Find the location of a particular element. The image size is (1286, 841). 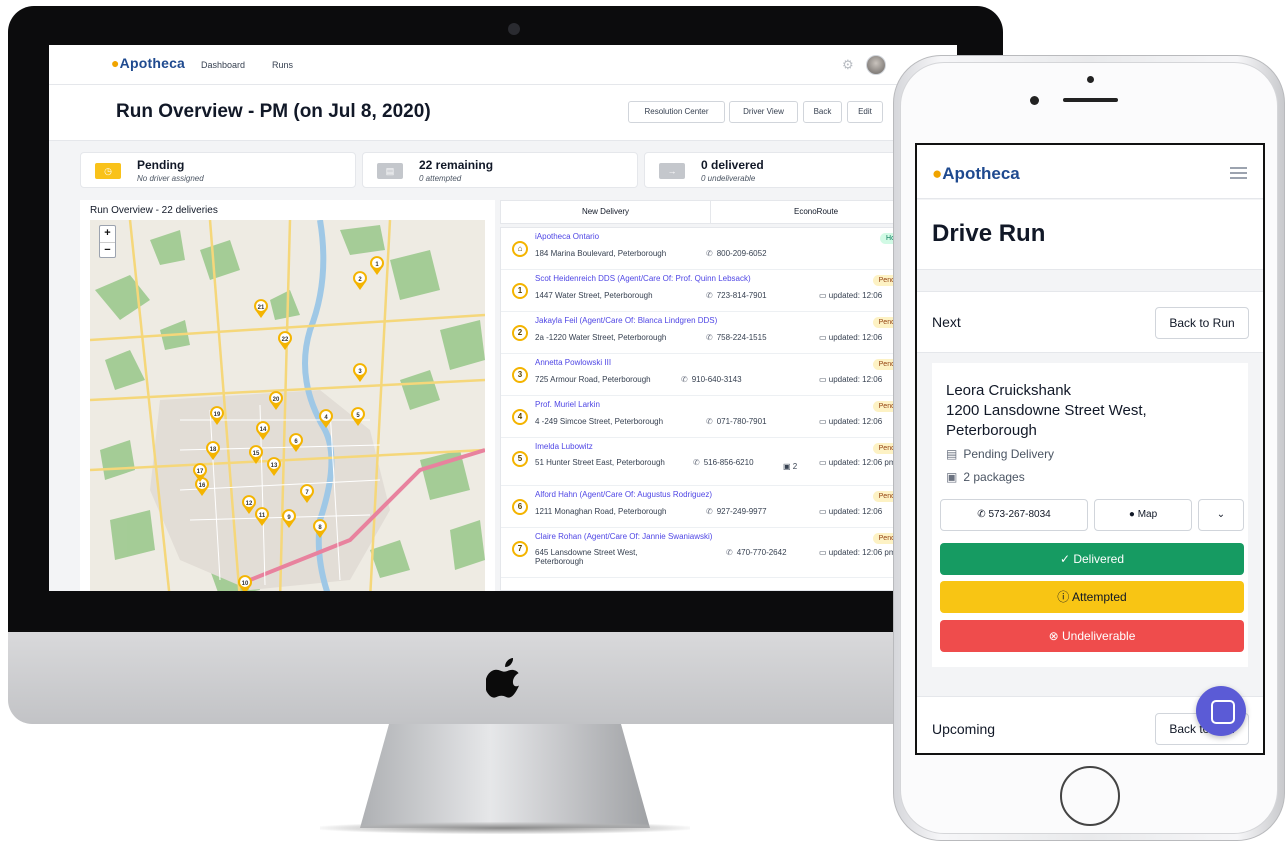

back-button: Back is located at coordinates (822, 112).